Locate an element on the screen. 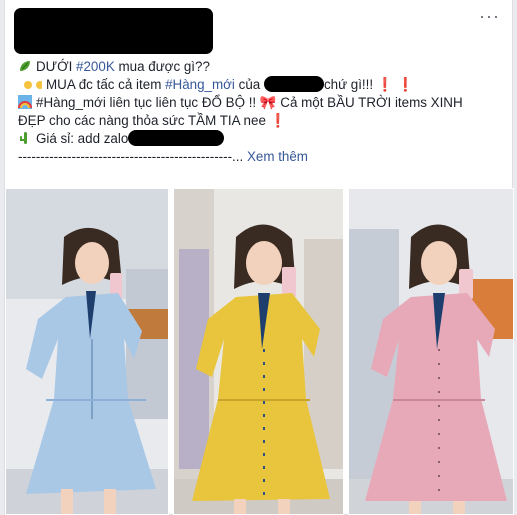 This screenshot has height=515, width=517. post-line-5: Giá sỉ: add zalo is located at coordinates (258, 139).